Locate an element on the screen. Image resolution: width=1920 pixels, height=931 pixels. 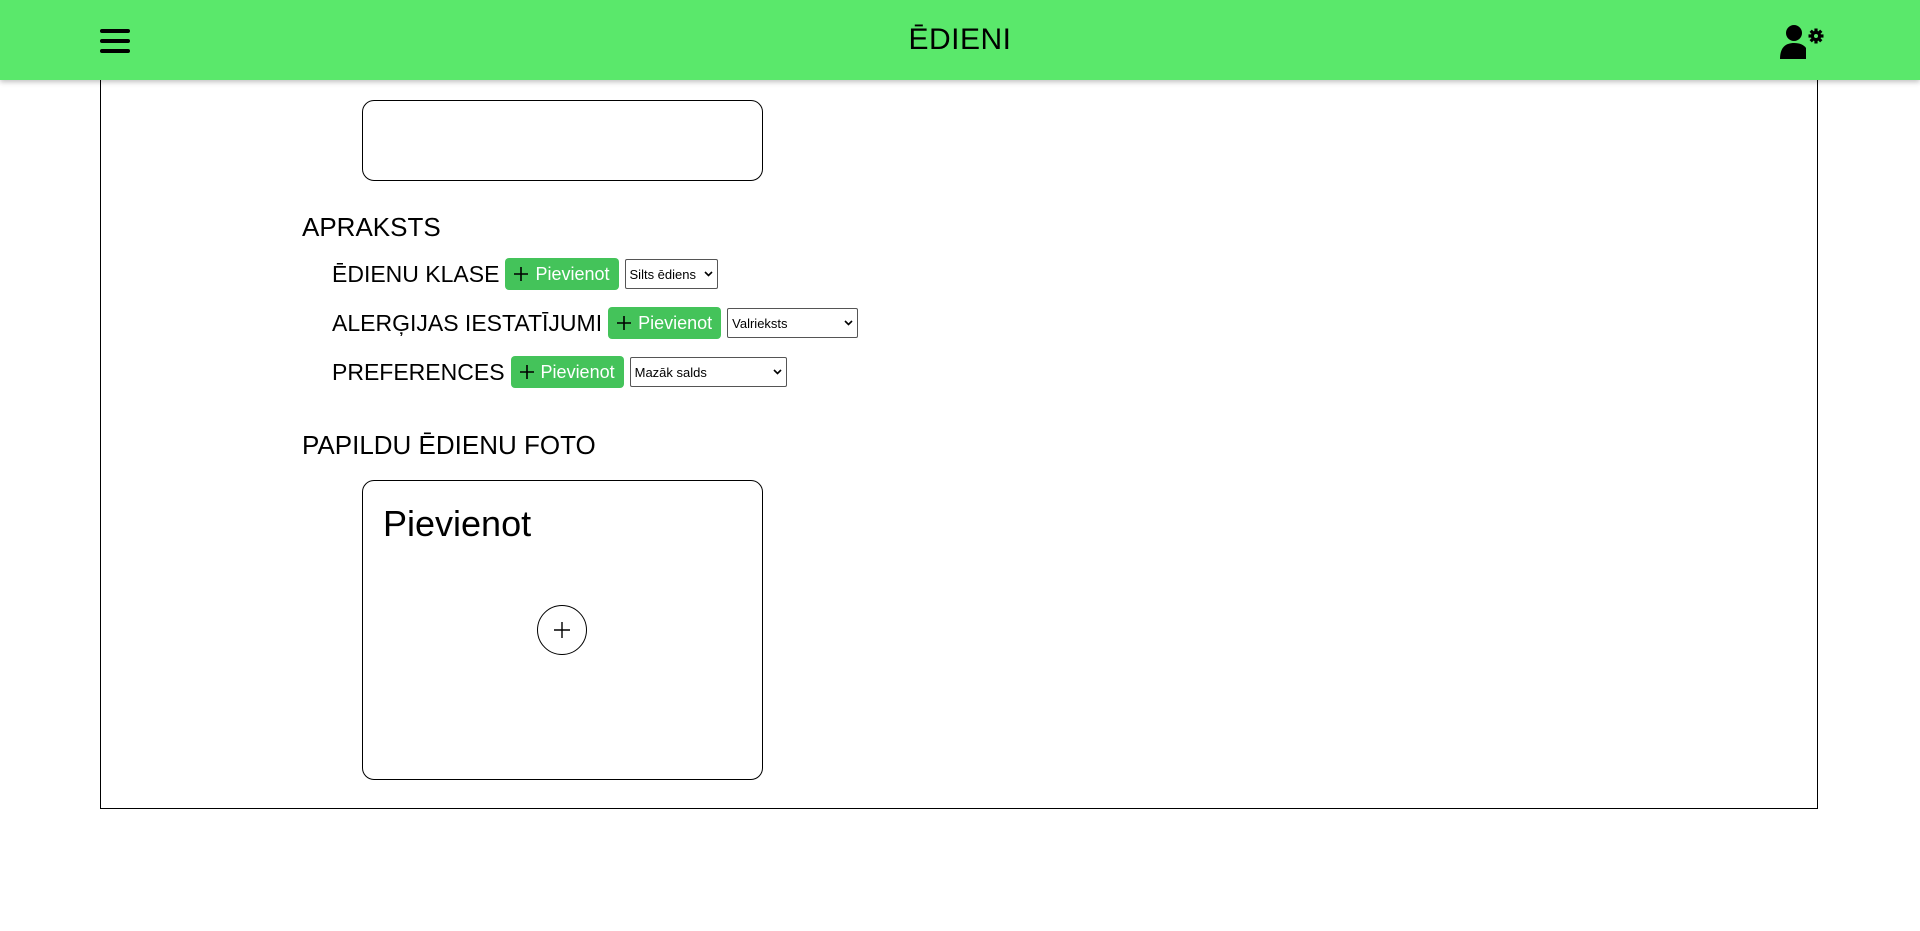
allergy-selected: Valrieksts is located at coordinates (760, 323).